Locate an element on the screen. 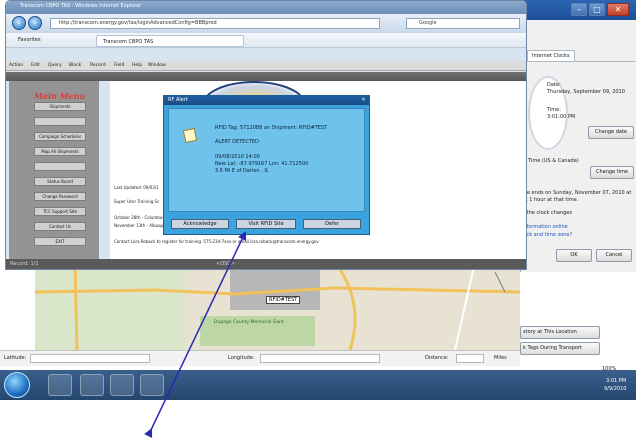 Image resolution: width=636 pixels, height=438 pixels. rfid-tag-line: RFID Tag: 5712088 on Shipment: RFID#TEST is located at coordinates (271, 128).